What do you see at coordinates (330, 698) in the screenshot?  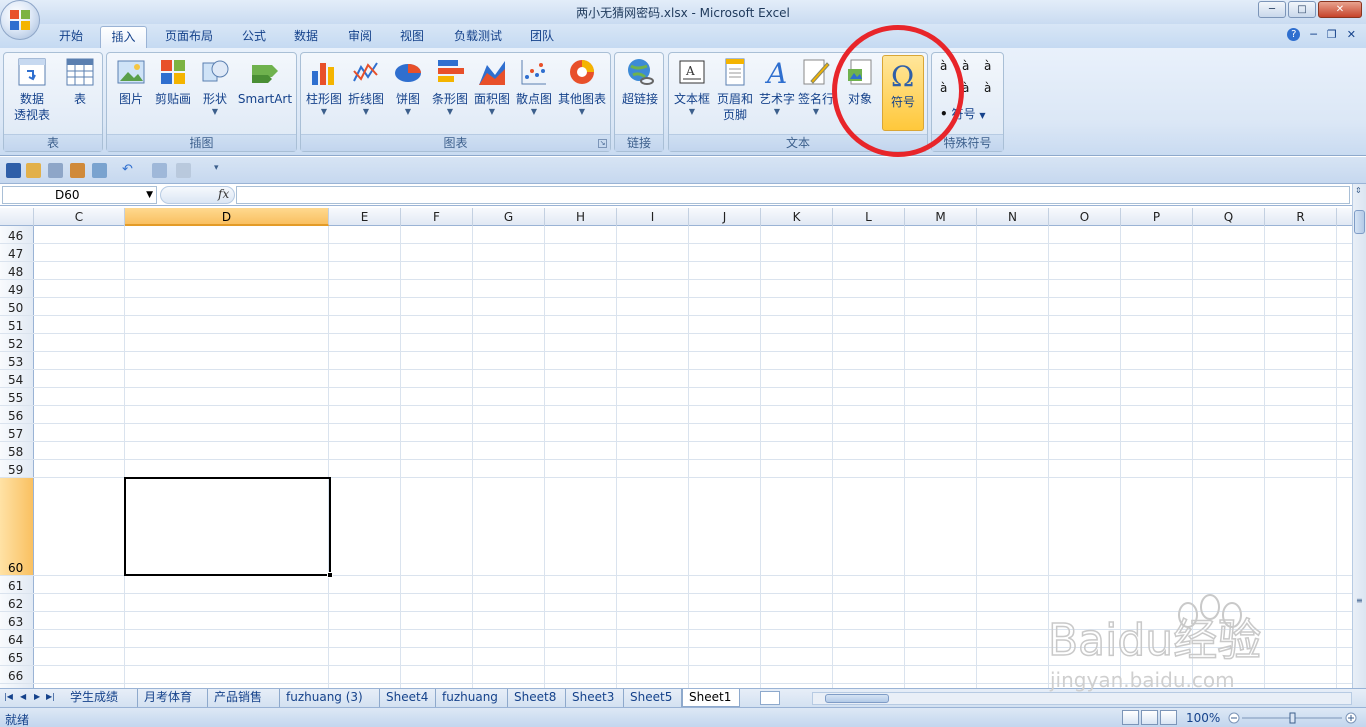 I see `sheet-tab: fuzhuang (3)` at bounding box center [330, 698].